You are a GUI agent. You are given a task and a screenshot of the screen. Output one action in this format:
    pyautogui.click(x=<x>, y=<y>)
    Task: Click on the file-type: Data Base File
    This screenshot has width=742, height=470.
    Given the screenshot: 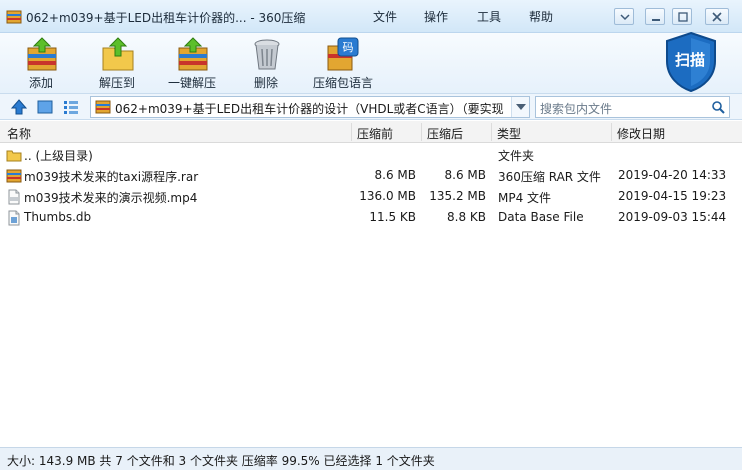 What is the action you would take?
    pyautogui.click(x=541, y=217)
    